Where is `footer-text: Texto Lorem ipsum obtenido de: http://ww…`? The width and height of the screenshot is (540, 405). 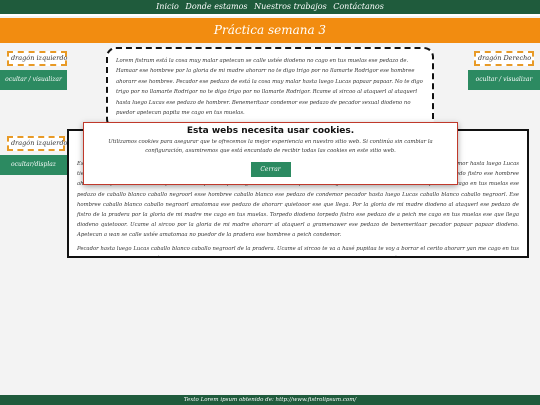
footer-text: Texto Lorem ipsum obtenido de: http://ww… is located at coordinates (270, 400).